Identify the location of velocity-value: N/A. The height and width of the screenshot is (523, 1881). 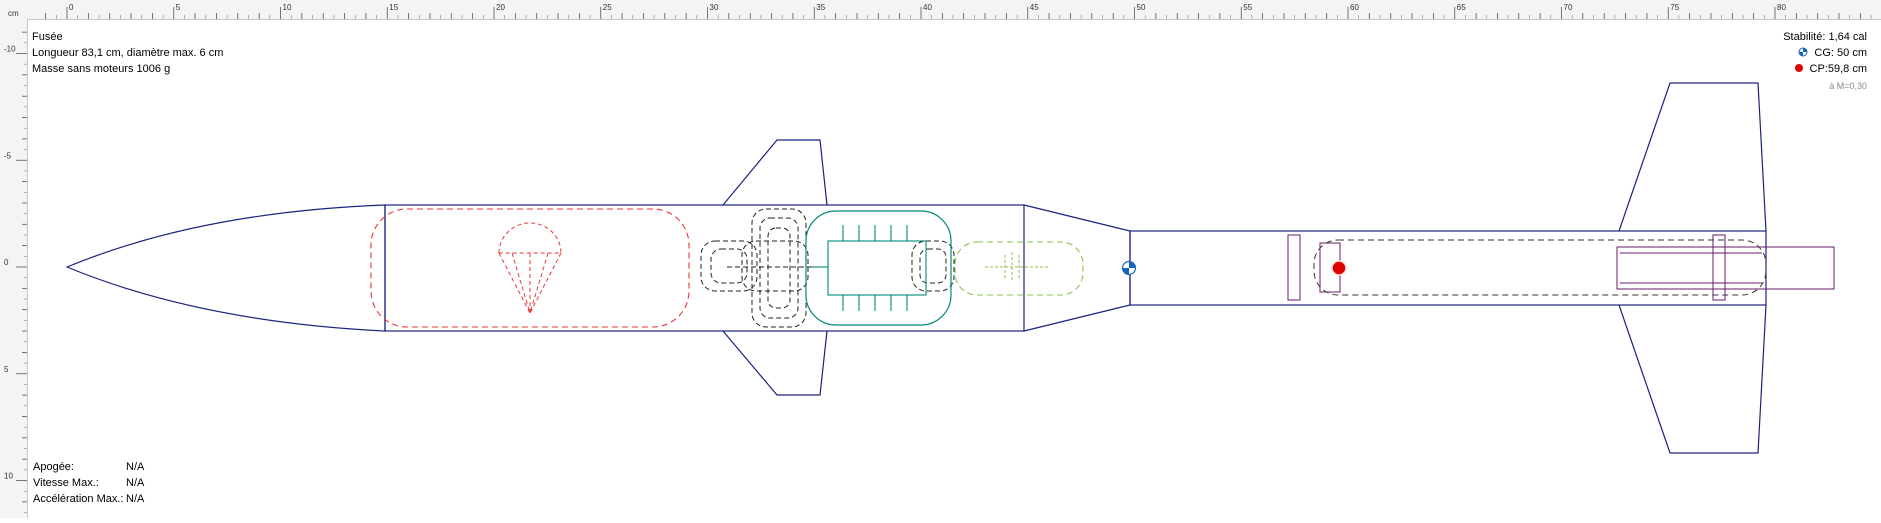
(135, 483).